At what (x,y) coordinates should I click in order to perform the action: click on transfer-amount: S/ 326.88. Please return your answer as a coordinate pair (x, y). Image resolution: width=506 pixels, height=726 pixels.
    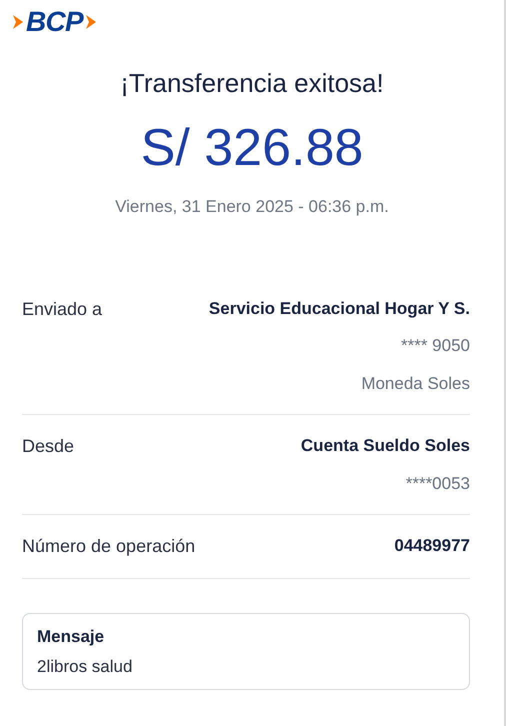
    Looking at the image, I should click on (252, 148).